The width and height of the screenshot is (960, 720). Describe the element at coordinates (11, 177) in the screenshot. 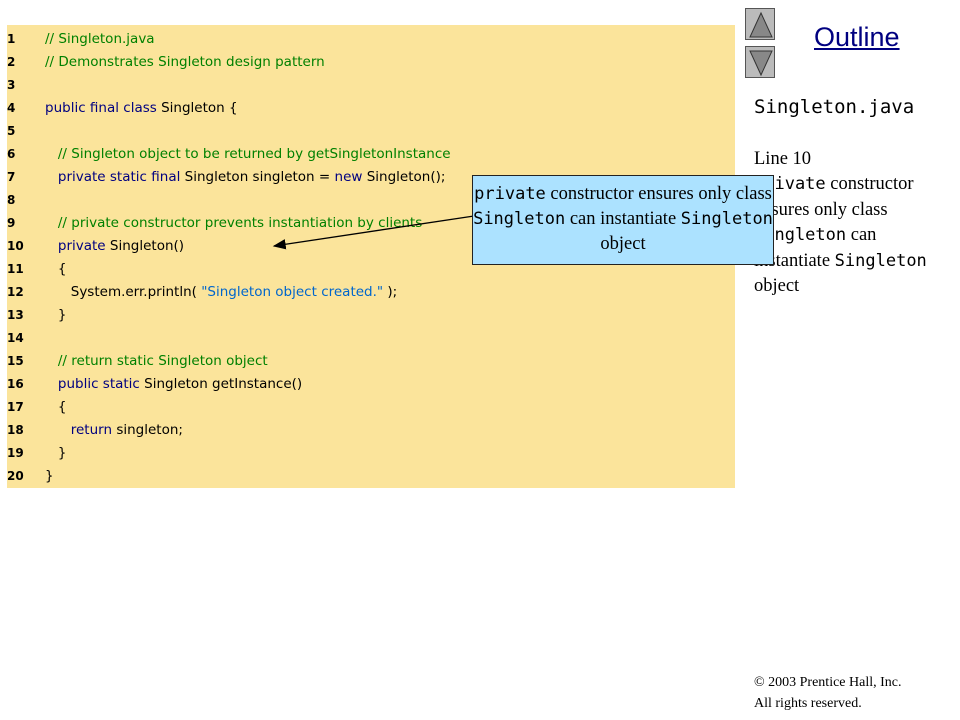

I see `line-number: 7` at that location.